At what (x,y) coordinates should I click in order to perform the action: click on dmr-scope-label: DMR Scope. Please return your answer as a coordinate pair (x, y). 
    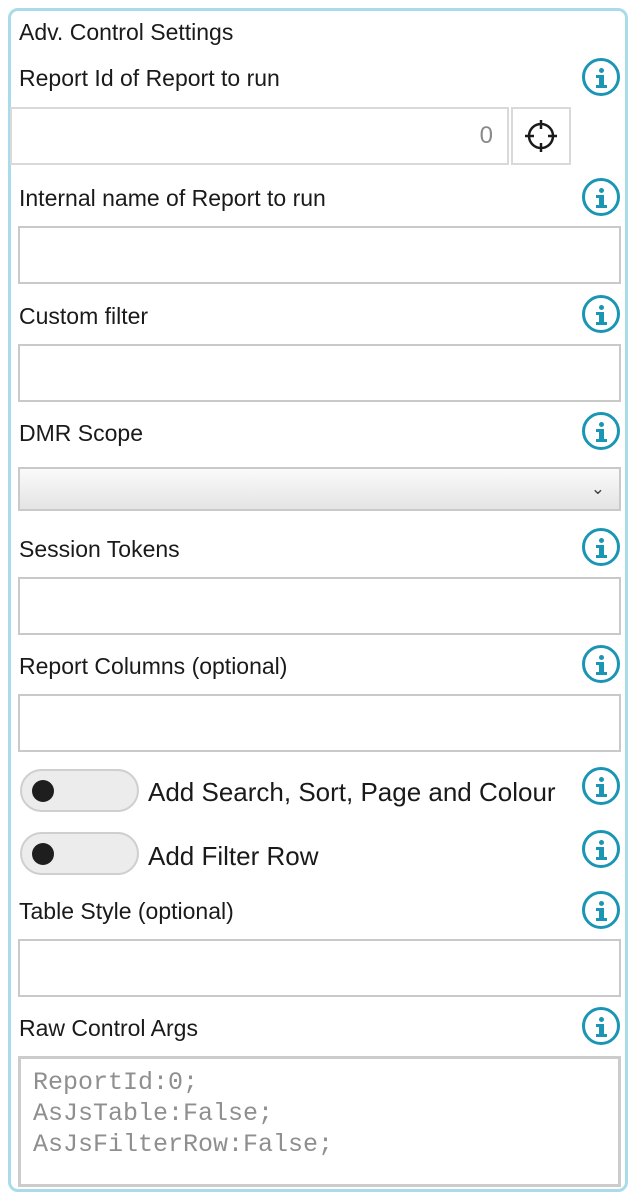
    Looking at the image, I should click on (81, 433).